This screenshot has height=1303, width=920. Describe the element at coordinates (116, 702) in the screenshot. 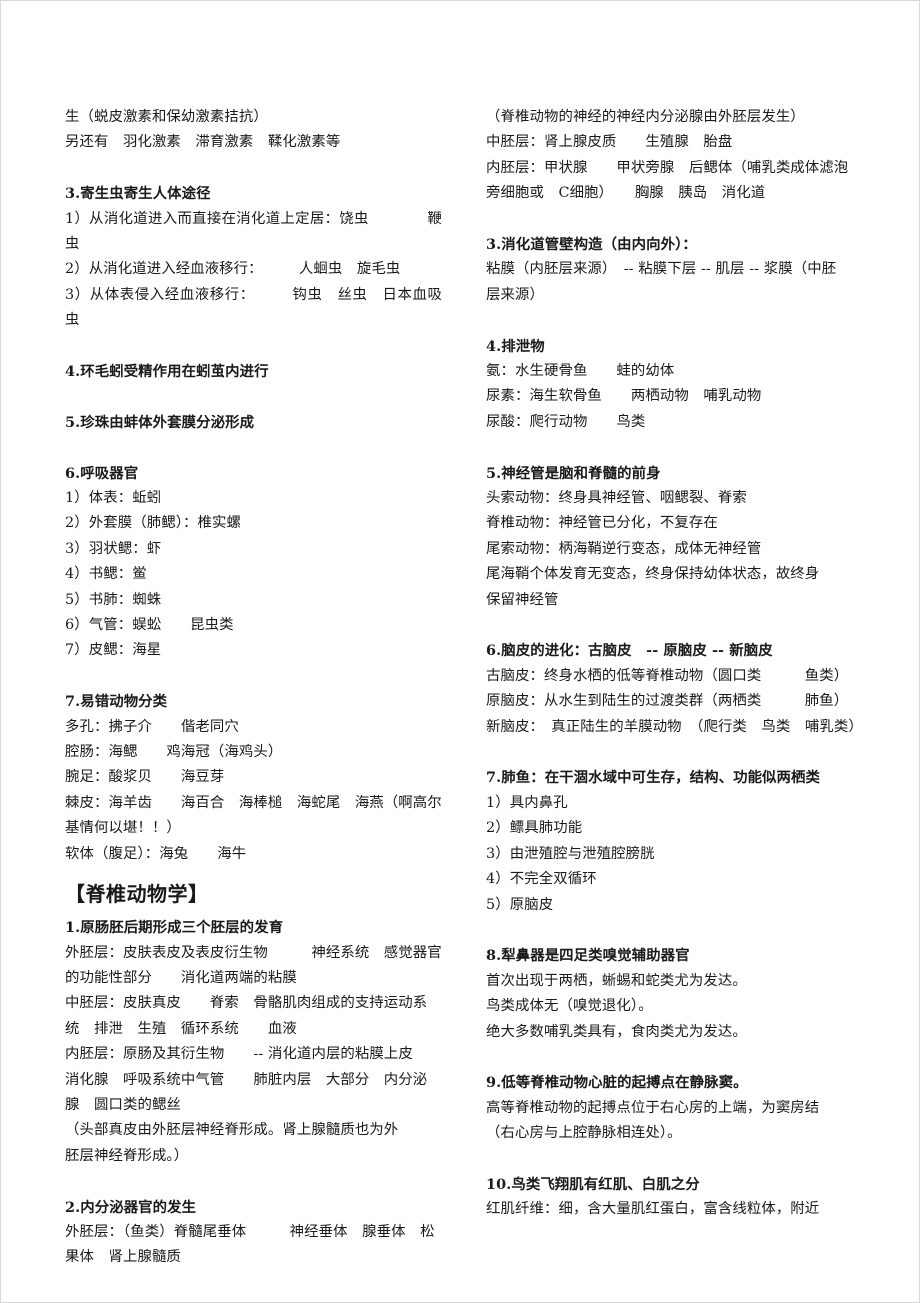

I see `text-line: 7.易错动物分类` at that location.